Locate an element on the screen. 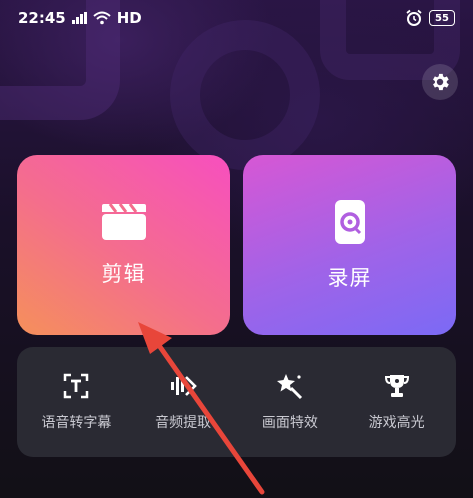  wifi-icon is located at coordinates (102, 18).